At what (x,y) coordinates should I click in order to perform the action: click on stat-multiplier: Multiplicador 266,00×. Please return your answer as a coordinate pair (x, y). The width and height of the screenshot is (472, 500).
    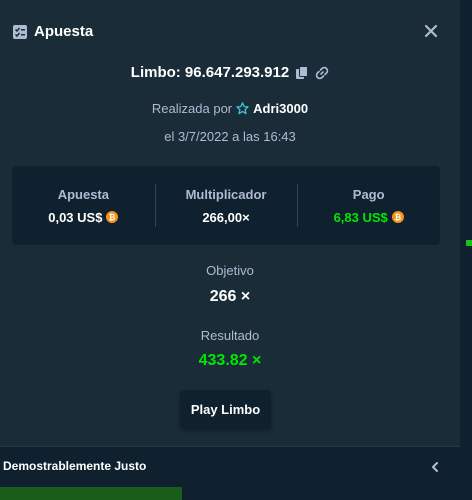
    Looking at the image, I should click on (226, 205).